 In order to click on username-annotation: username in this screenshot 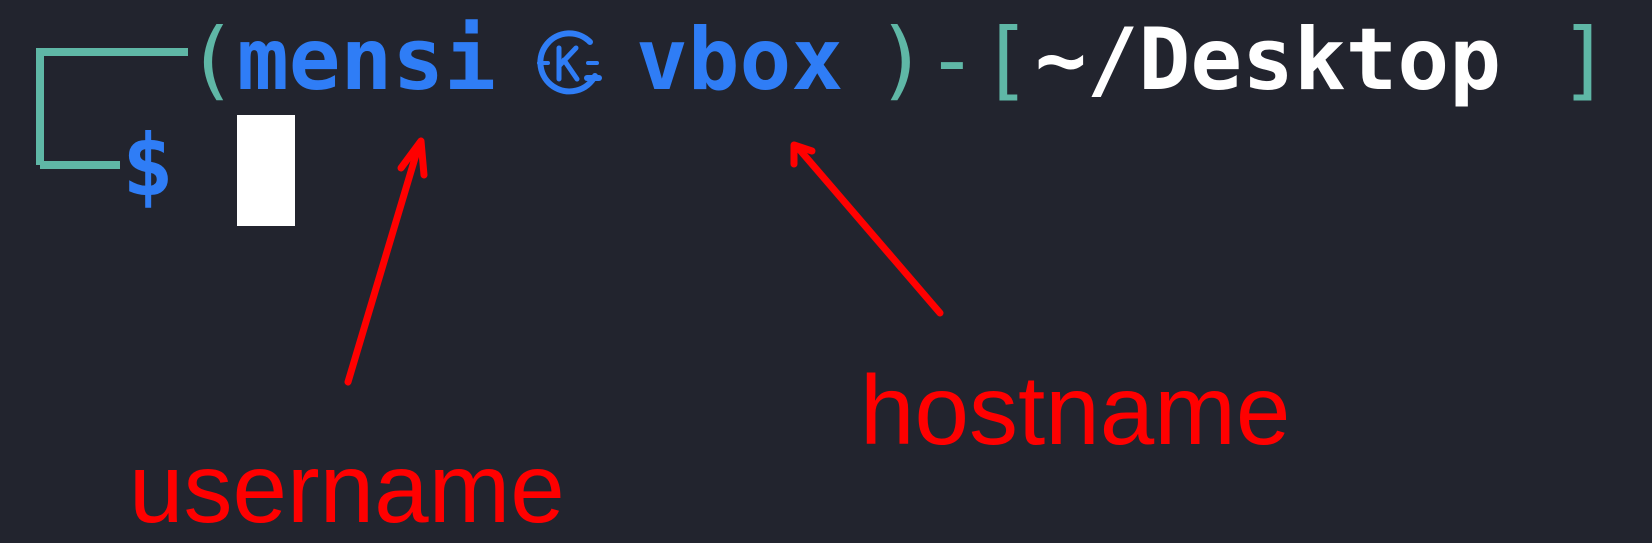, I will do `click(347, 488)`.